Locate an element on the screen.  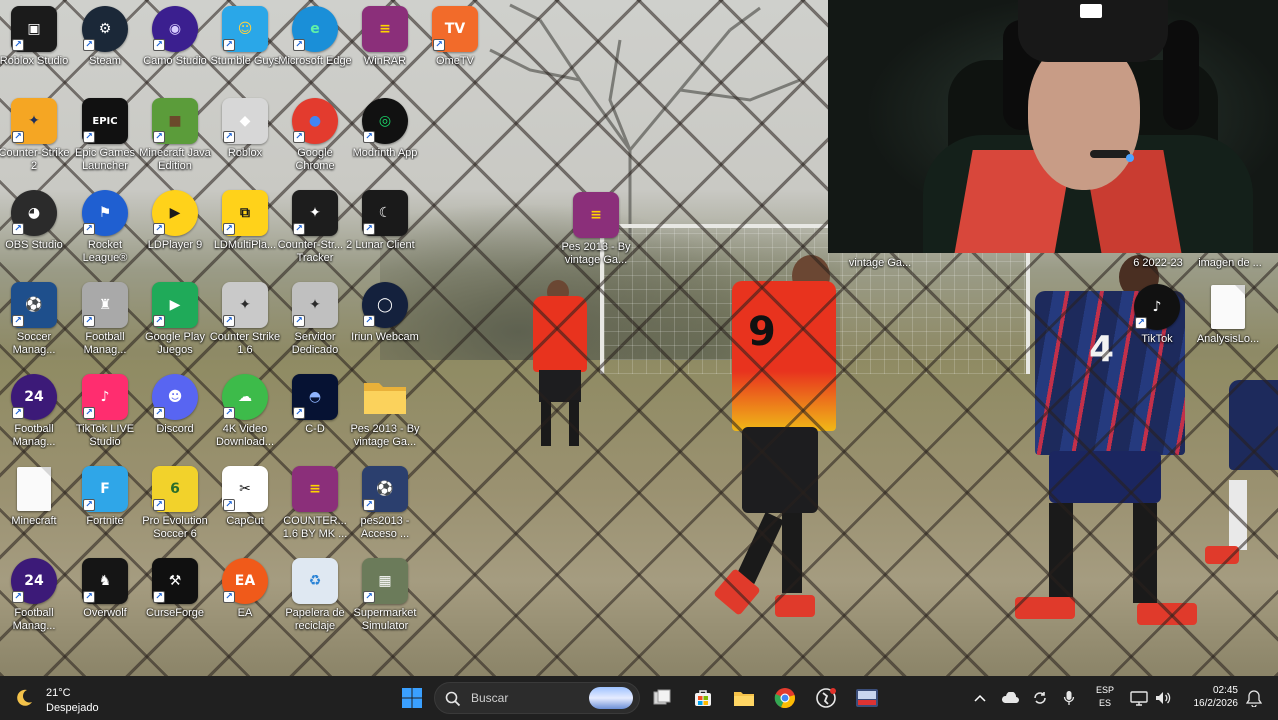
desktop-icon-camo-studio: ◉ ↗ Camo Studio is located at coordinates (175, 37).